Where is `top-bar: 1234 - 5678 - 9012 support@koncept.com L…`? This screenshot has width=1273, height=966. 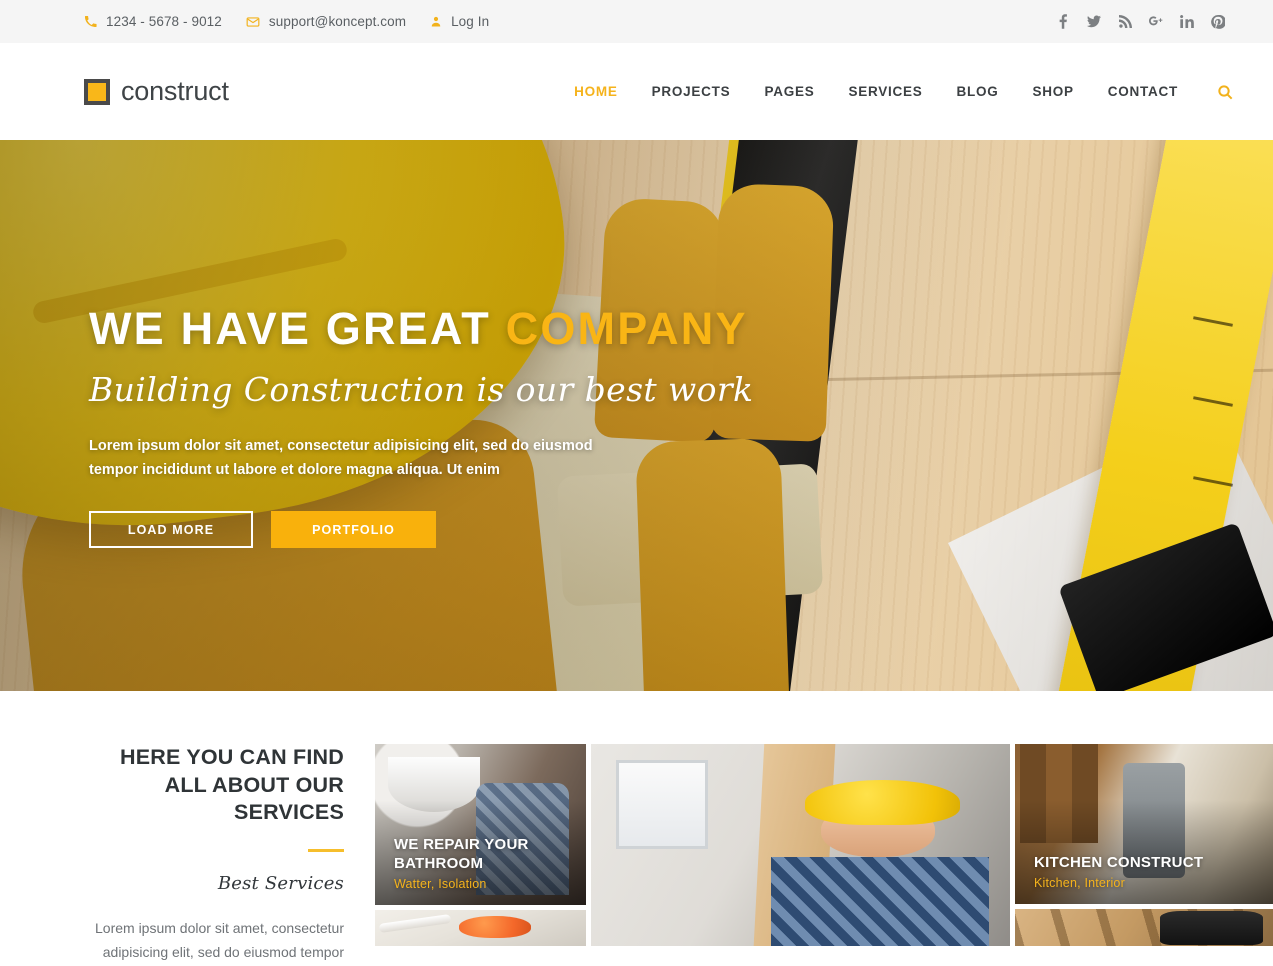 top-bar: 1234 - 5678 - 9012 support@koncept.com L… is located at coordinates (636, 21).